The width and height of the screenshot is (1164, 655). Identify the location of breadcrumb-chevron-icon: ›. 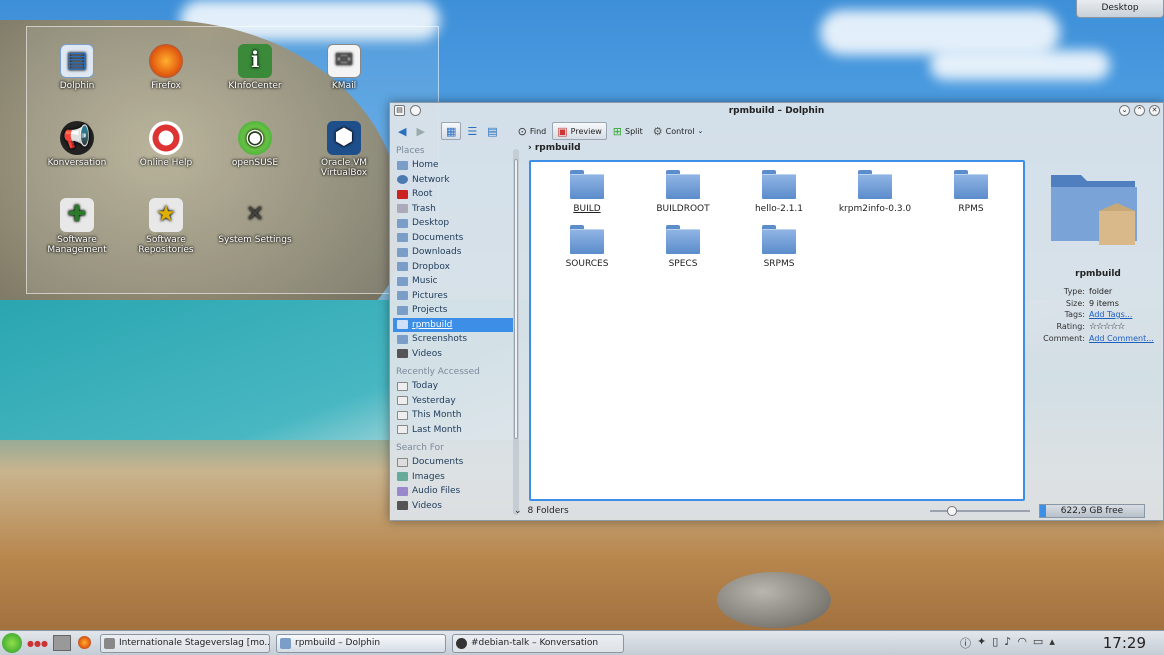
(530, 148).